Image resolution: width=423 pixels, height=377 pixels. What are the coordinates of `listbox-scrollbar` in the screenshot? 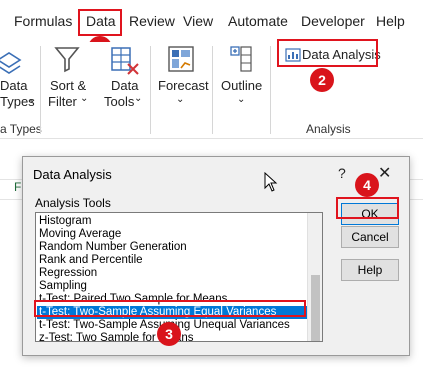 It's located at (314, 277).